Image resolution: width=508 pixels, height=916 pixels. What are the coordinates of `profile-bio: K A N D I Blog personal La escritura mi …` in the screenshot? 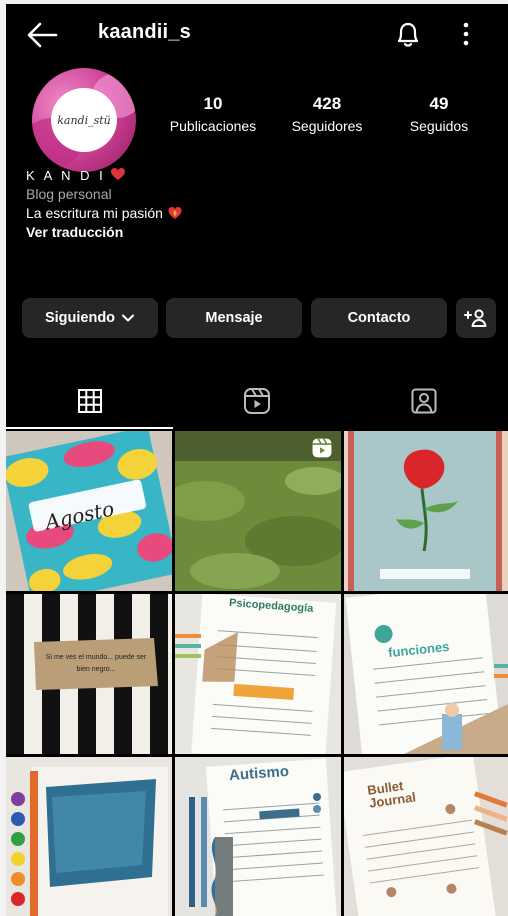 It's located at (104, 204).